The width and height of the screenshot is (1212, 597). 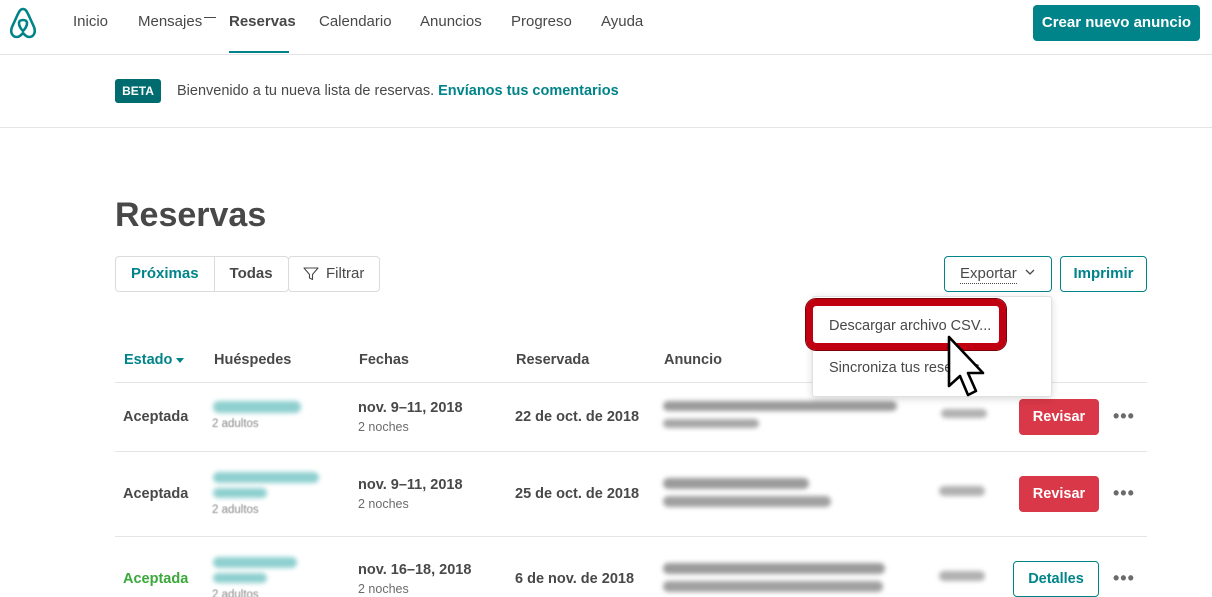 I want to click on details-button: Detalles, so click(x=1056, y=579).